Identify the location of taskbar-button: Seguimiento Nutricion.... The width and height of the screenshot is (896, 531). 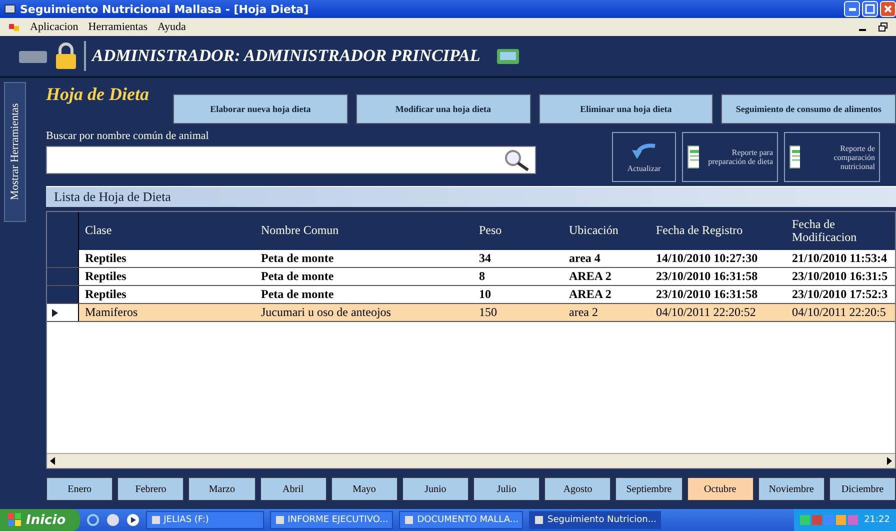
(595, 520).